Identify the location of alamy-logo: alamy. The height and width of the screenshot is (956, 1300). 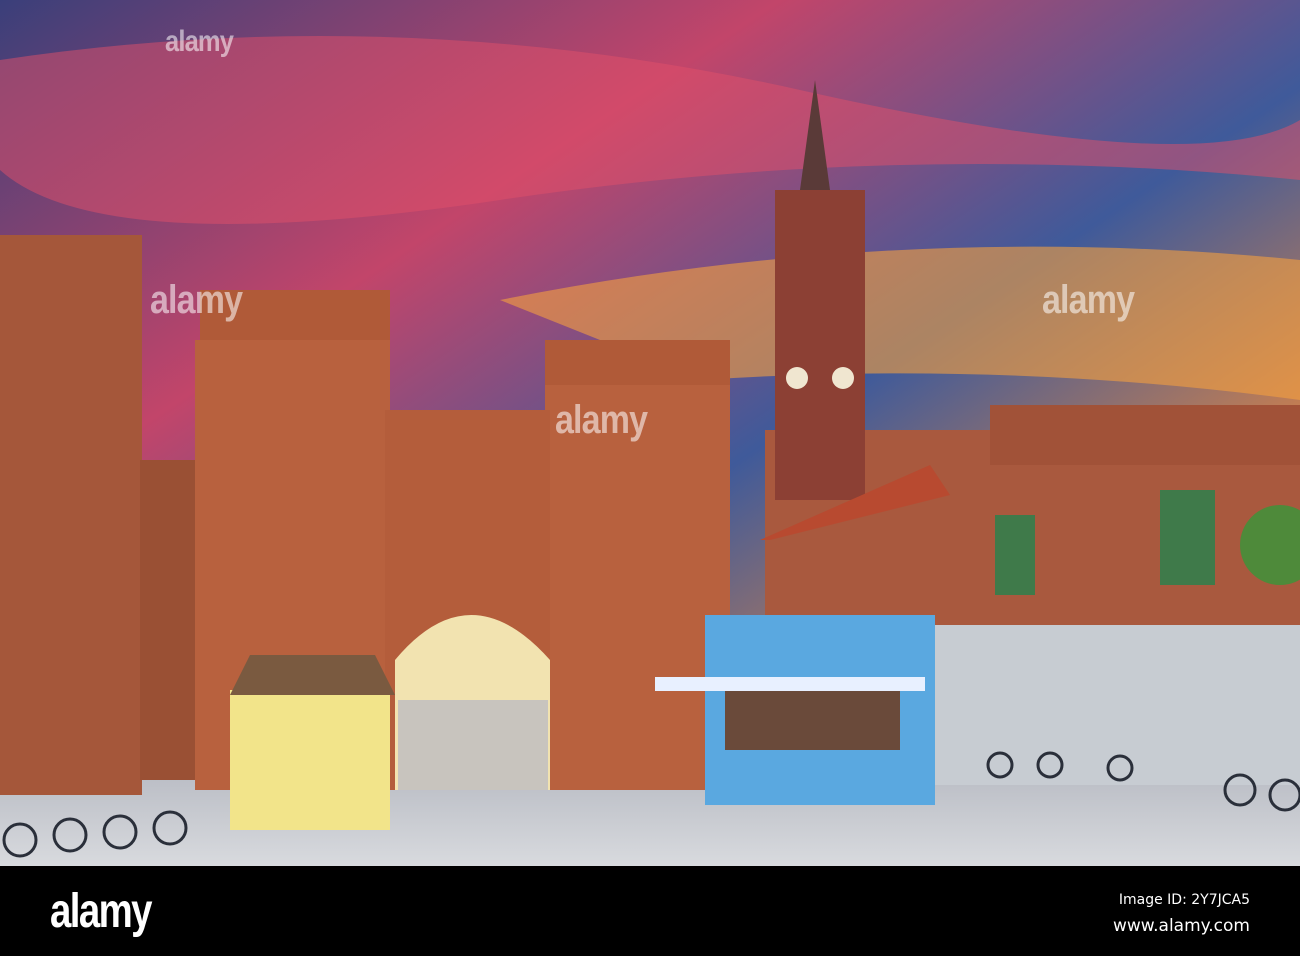
(101, 911).